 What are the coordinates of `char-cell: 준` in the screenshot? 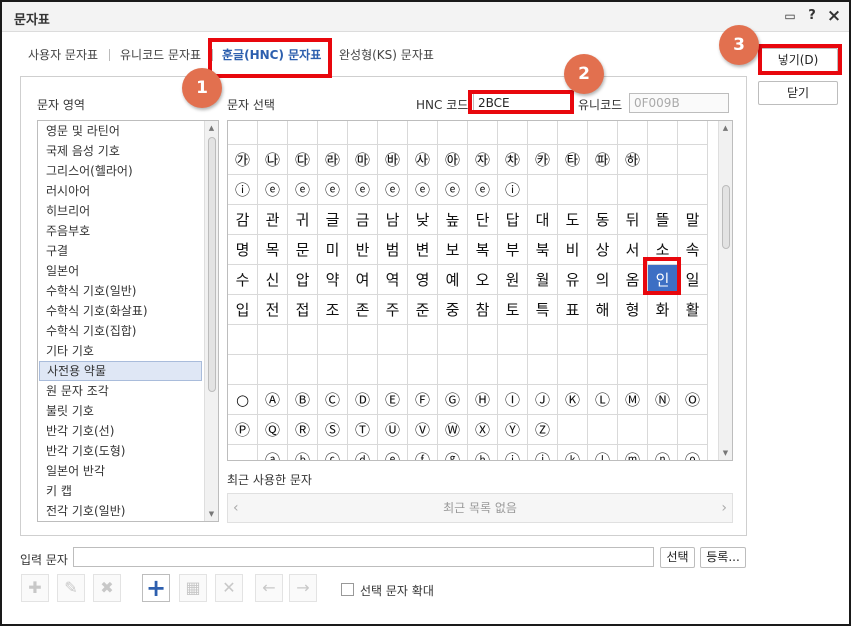 It's located at (423, 310).